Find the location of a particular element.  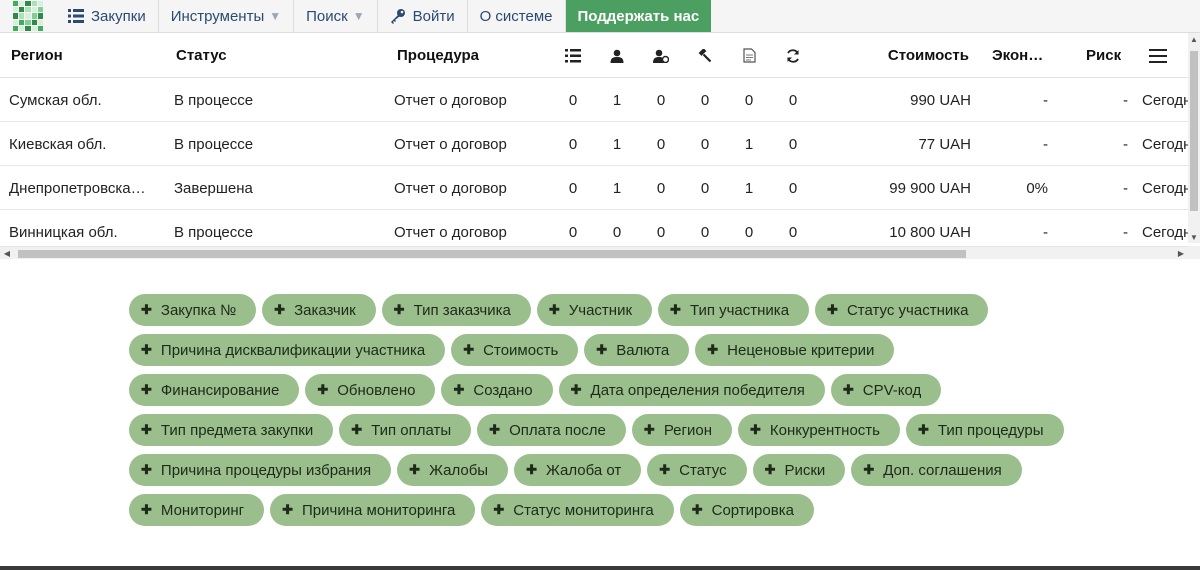

column-toggle-pill: ✚ Причина мониторинга is located at coordinates (373, 510).